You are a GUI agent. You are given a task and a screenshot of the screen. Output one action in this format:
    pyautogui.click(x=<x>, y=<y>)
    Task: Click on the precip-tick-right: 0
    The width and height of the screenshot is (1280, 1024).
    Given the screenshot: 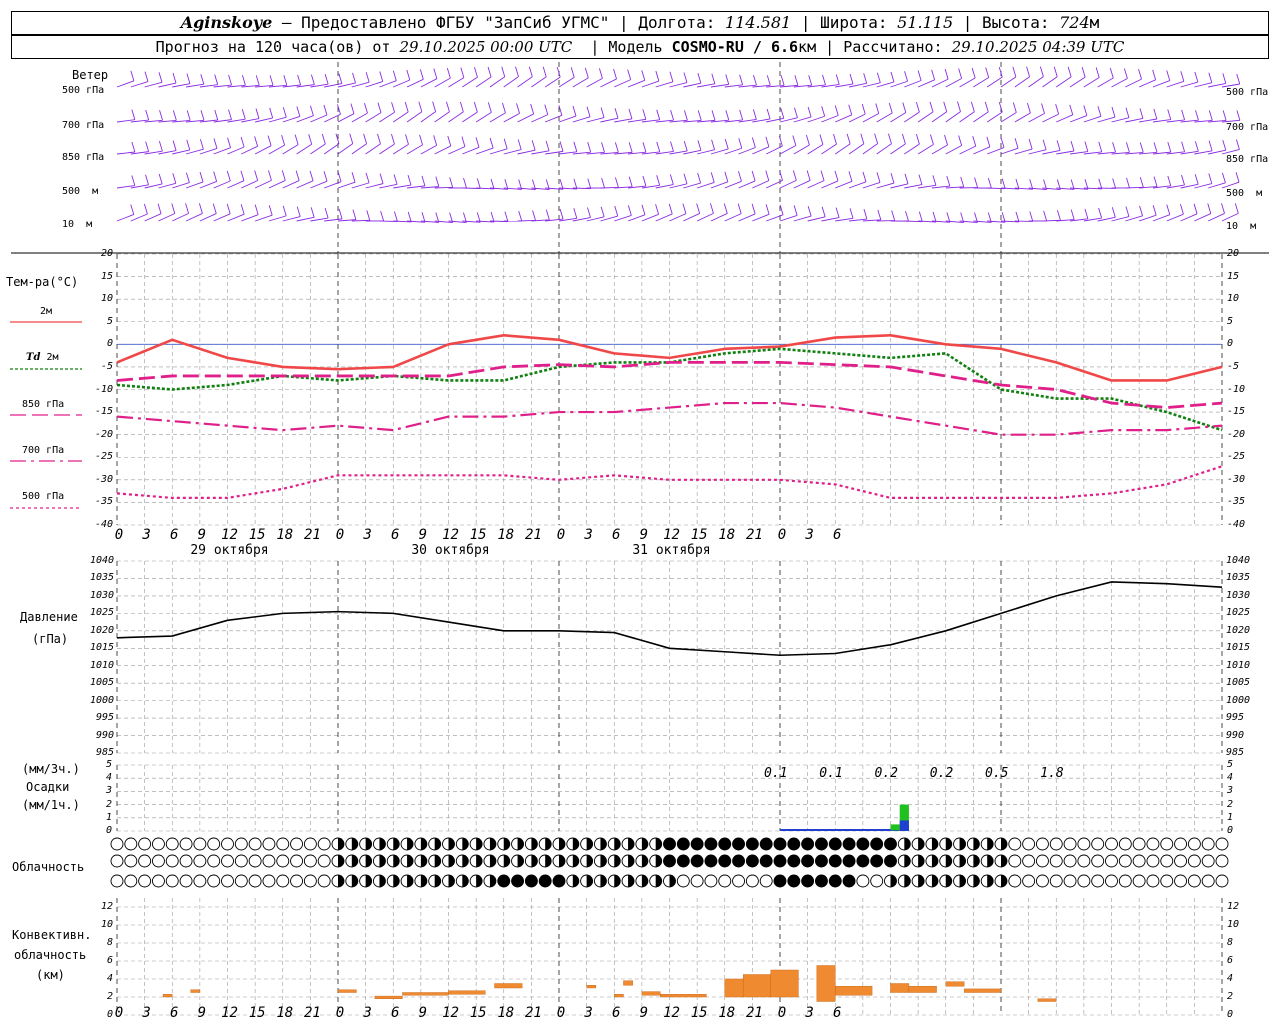 What is the action you would take?
    pyautogui.click(x=1230, y=830)
    